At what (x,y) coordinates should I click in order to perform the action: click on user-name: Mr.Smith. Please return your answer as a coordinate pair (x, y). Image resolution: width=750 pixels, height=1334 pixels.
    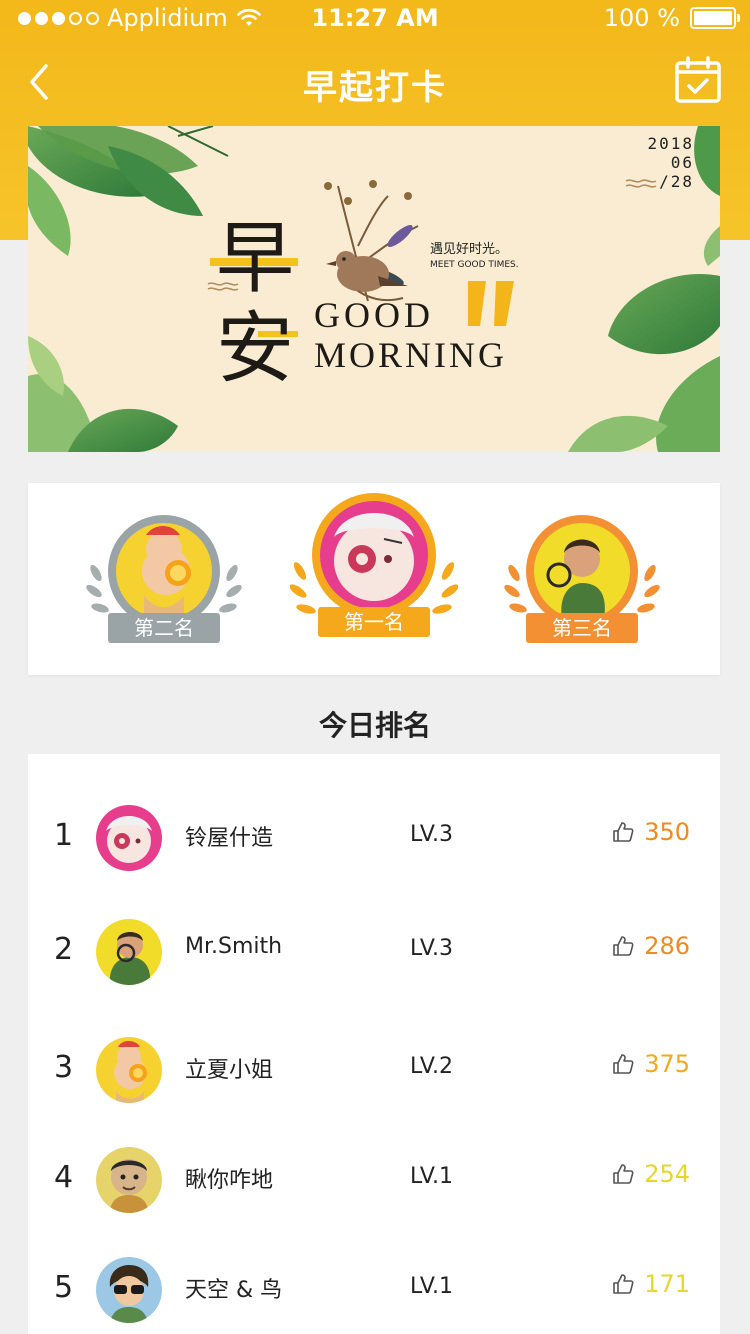
    Looking at the image, I should click on (234, 946).